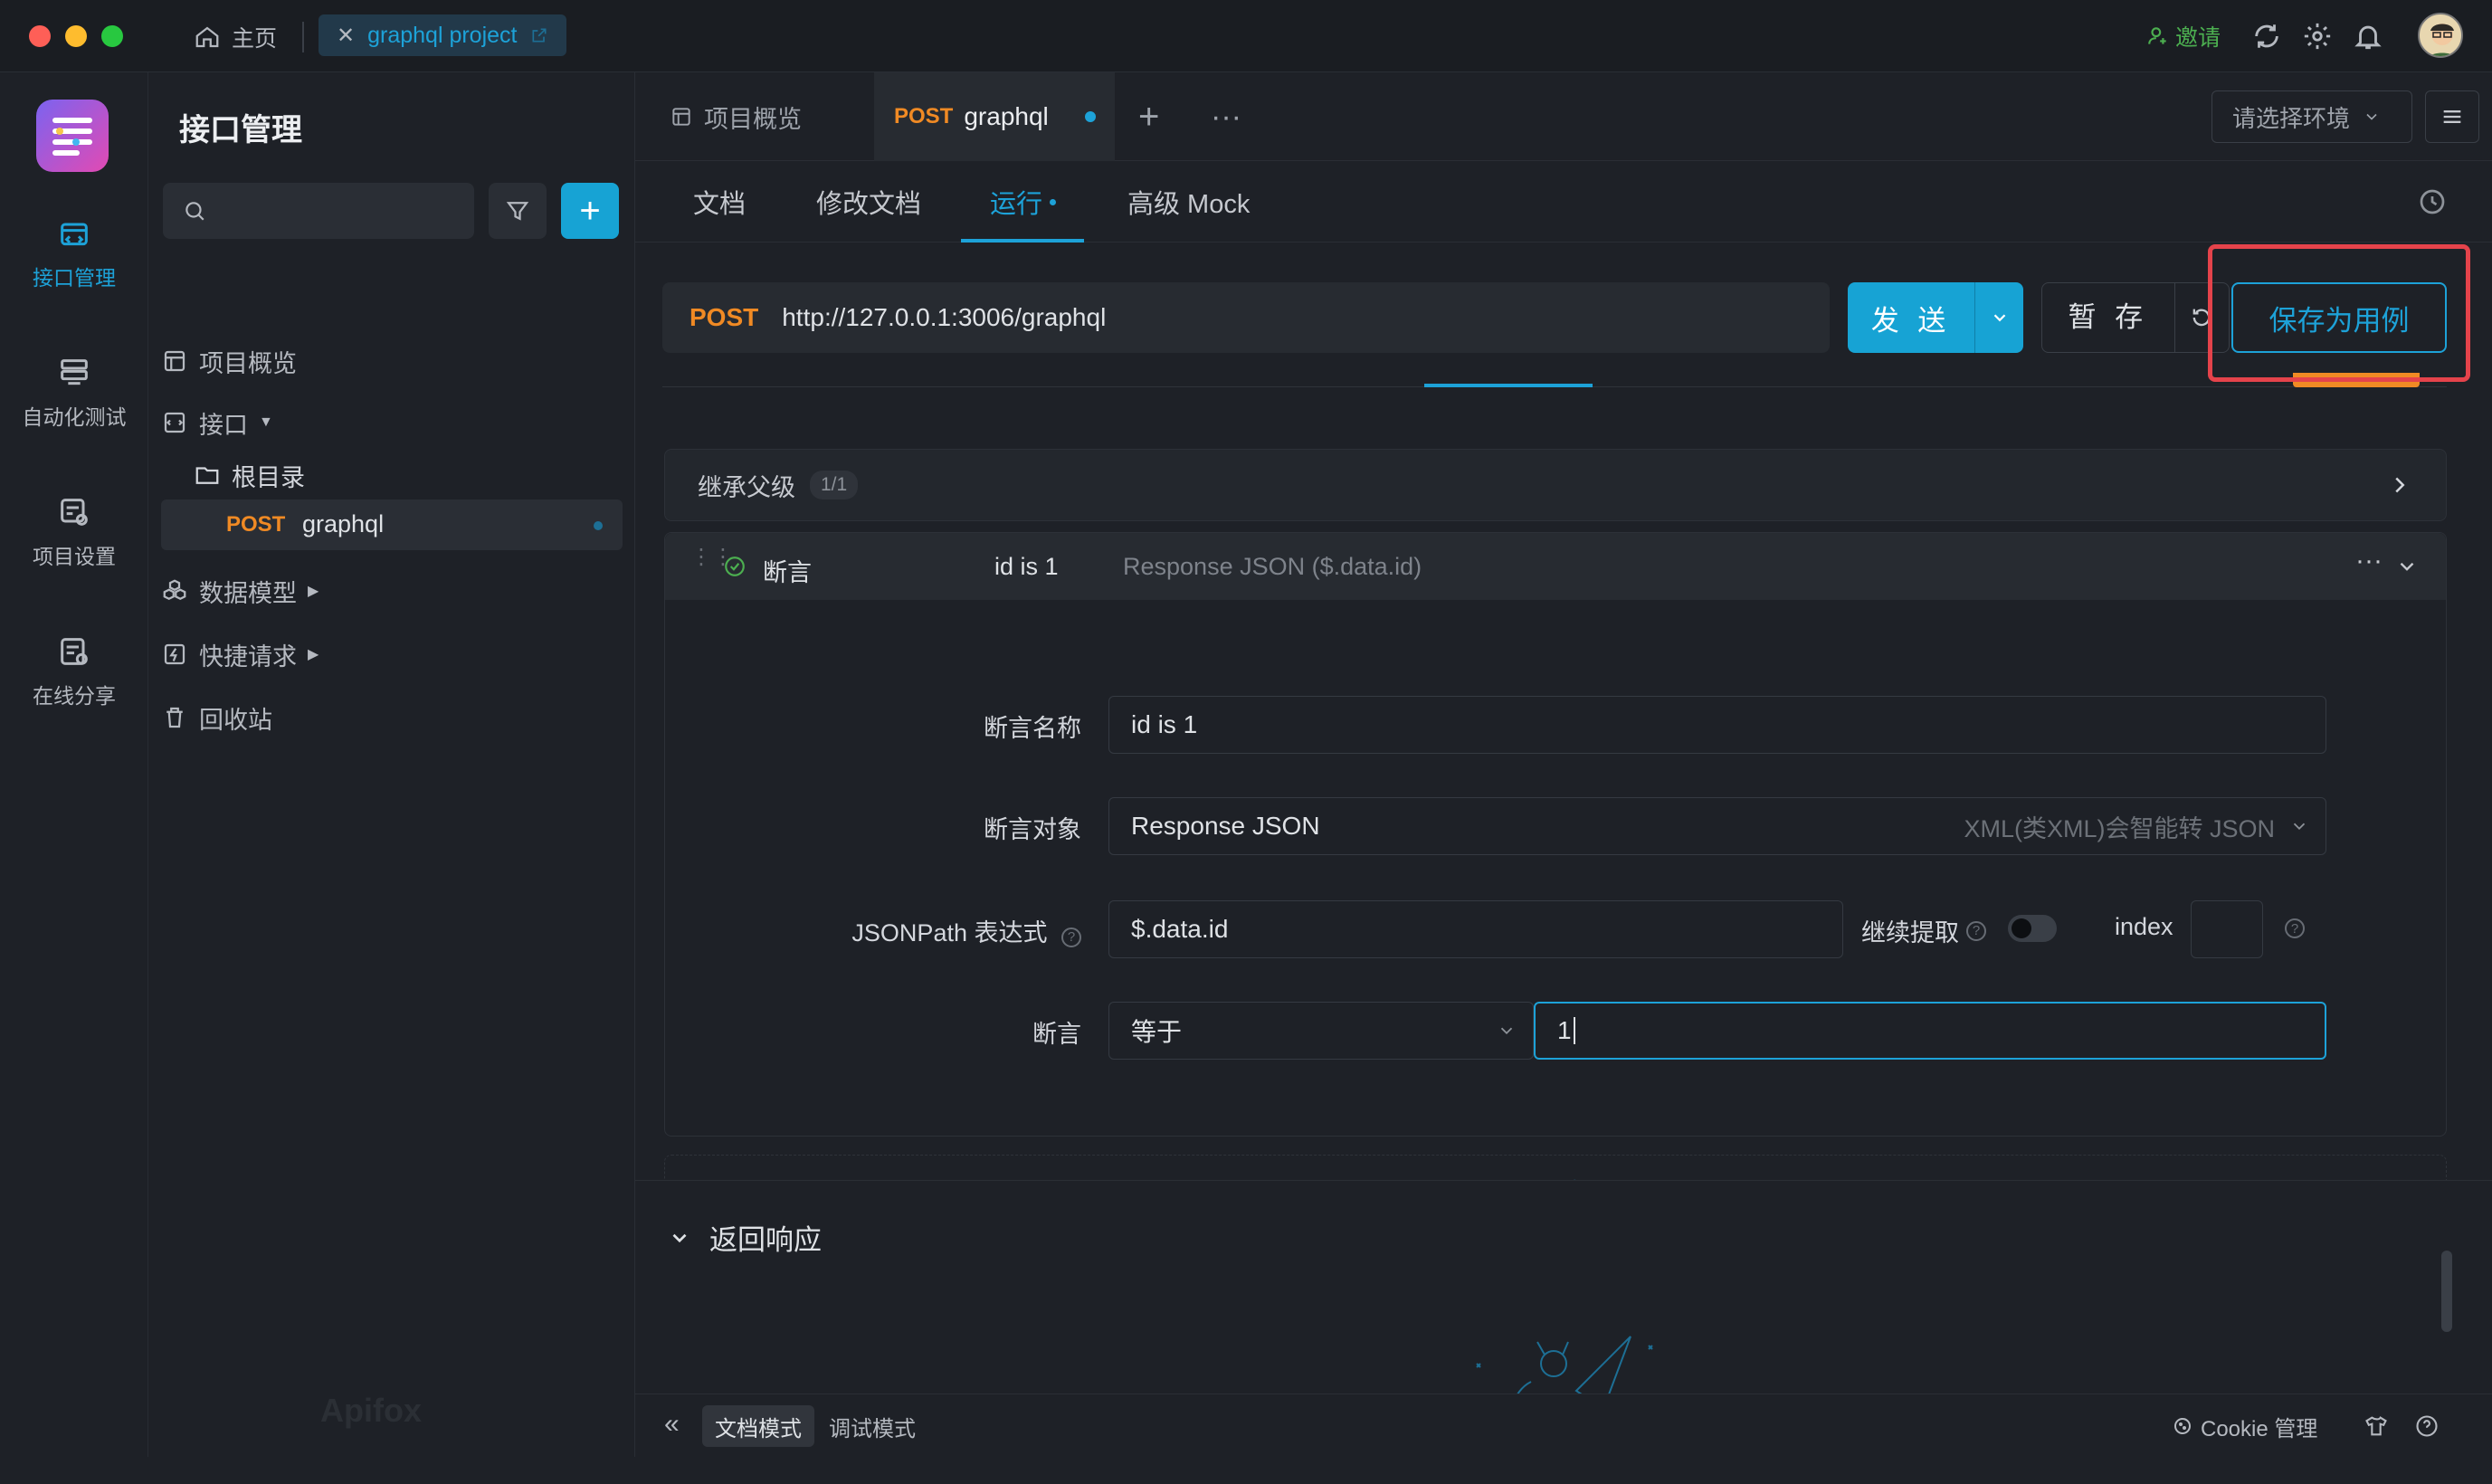 The height and width of the screenshot is (1484, 2492). I want to click on zoom-window-button, so click(112, 36).